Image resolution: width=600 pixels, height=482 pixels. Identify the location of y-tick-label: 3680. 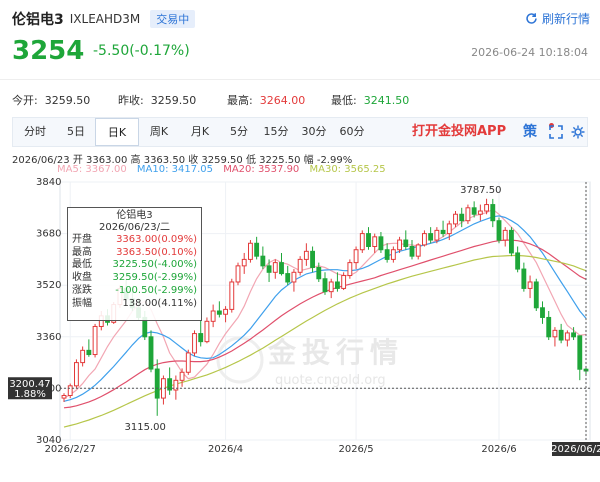
(48, 234).